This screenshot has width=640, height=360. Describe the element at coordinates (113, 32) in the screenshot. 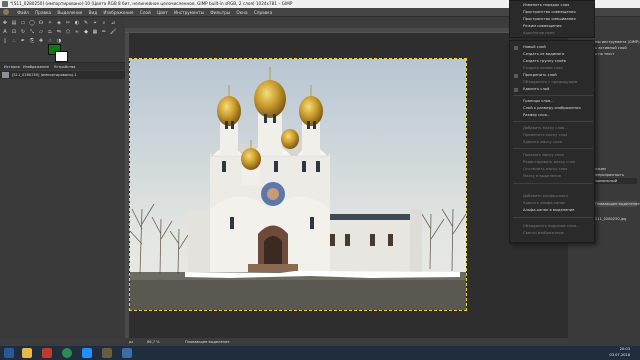

I see `paintbrush-tool-icon: 🖌` at that location.